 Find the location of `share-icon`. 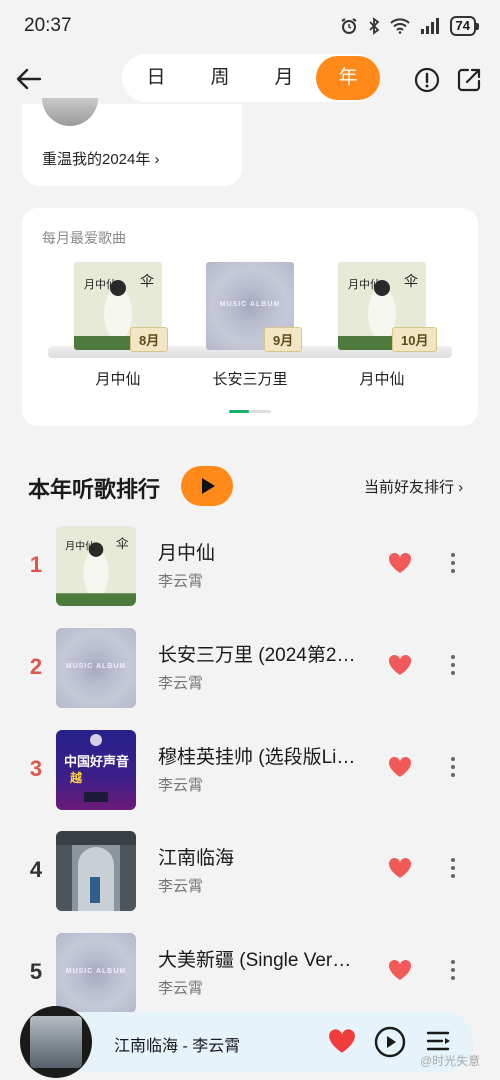

share-icon is located at coordinates (469, 80).